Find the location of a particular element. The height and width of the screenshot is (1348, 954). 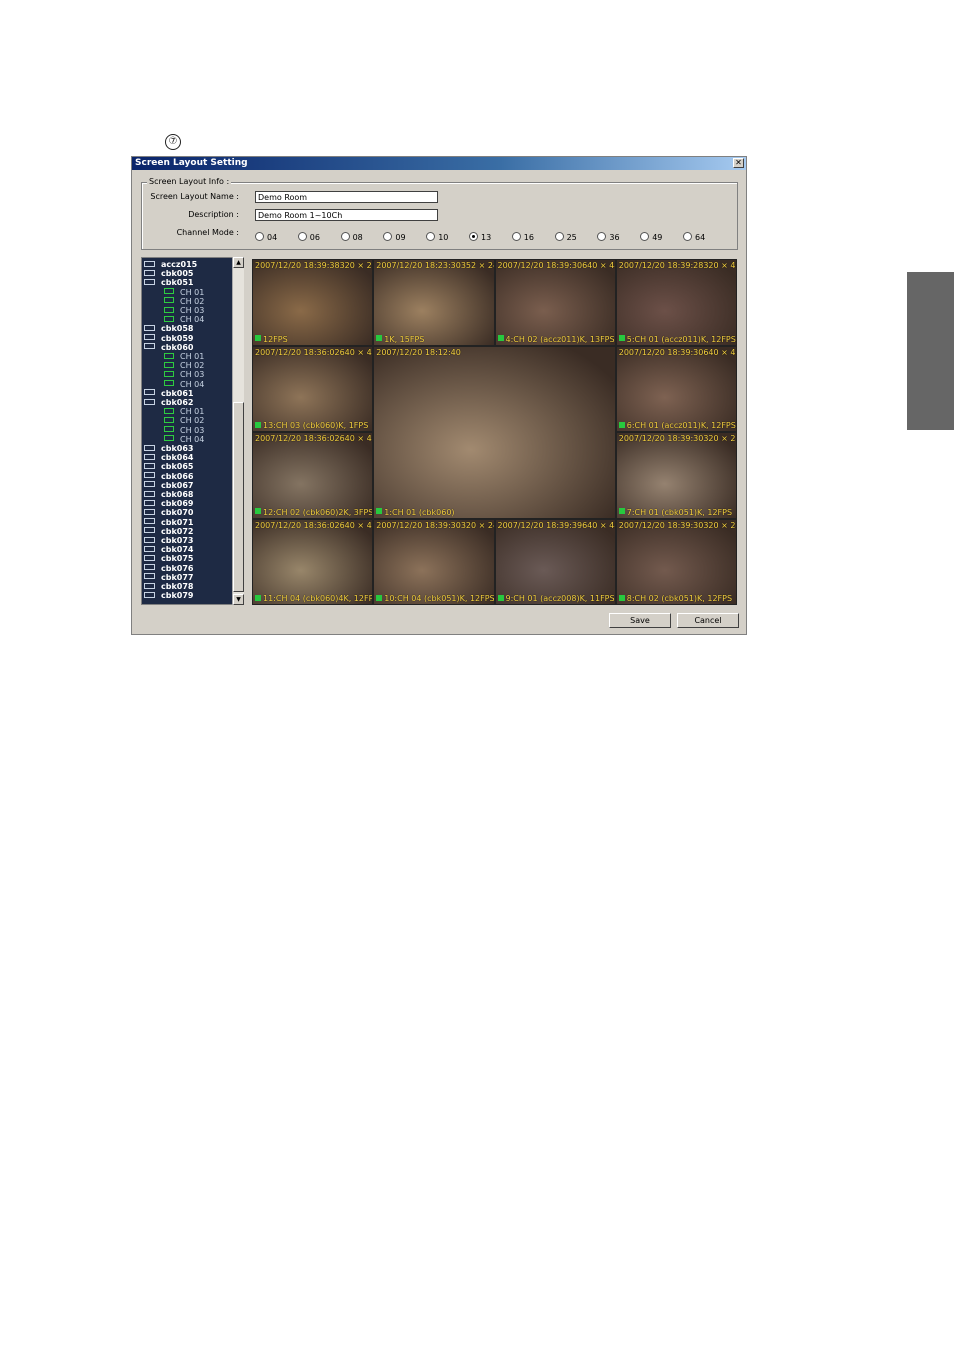

tree-device-item: cbk063 is located at coordinates (169, 448).